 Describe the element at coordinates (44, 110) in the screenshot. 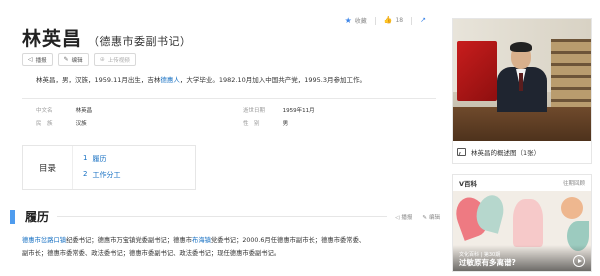

I see `info-label: 中文名` at that location.